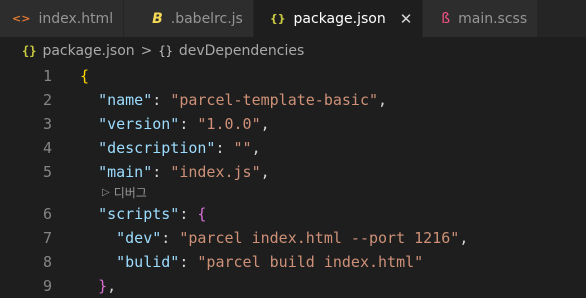  What do you see at coordinates (229, 124) in the screenshot?
I see `code-token: "1.0.0"` at bounding box center [229, 124].